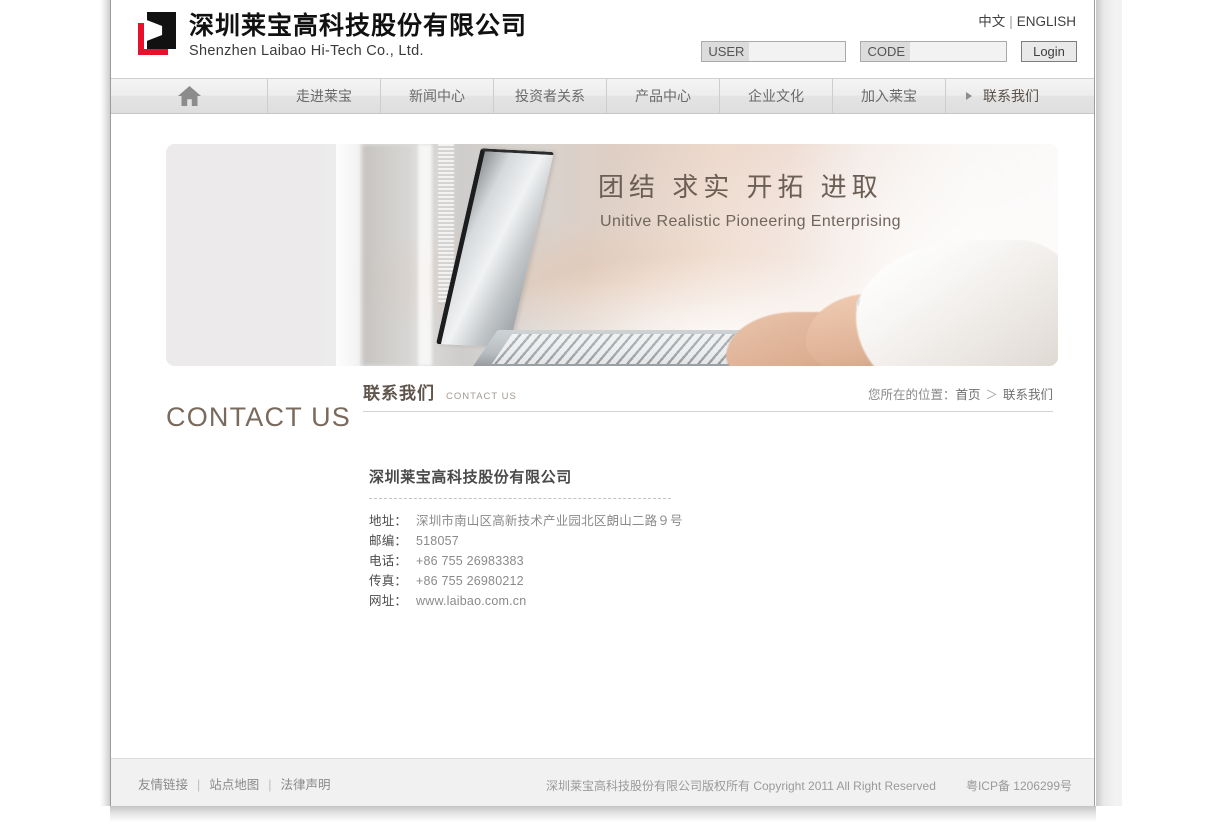 This screenshot has height=839, width=1222. What do you see at coordinates (245, 255) in the screenshot?
I see `banner-left-panel` at bounding box center [245, 255].